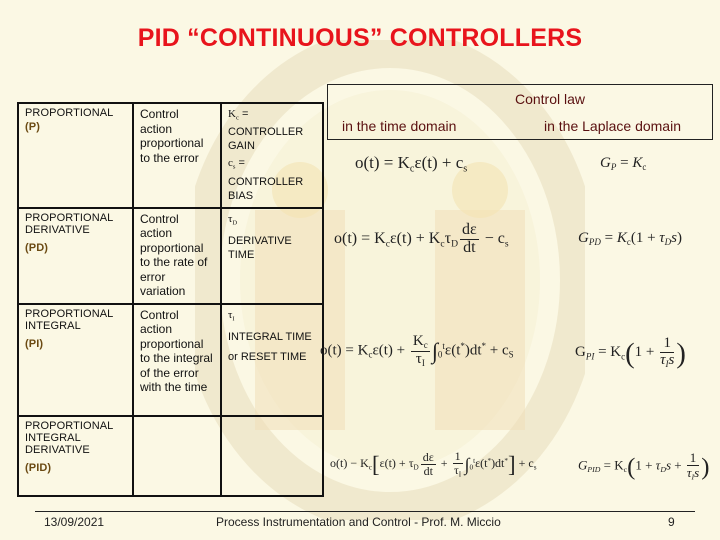  I want to click on pd-time-equation: o(t) = Kcε(t) + KcτD dε dt − cs, so click(421, 238).